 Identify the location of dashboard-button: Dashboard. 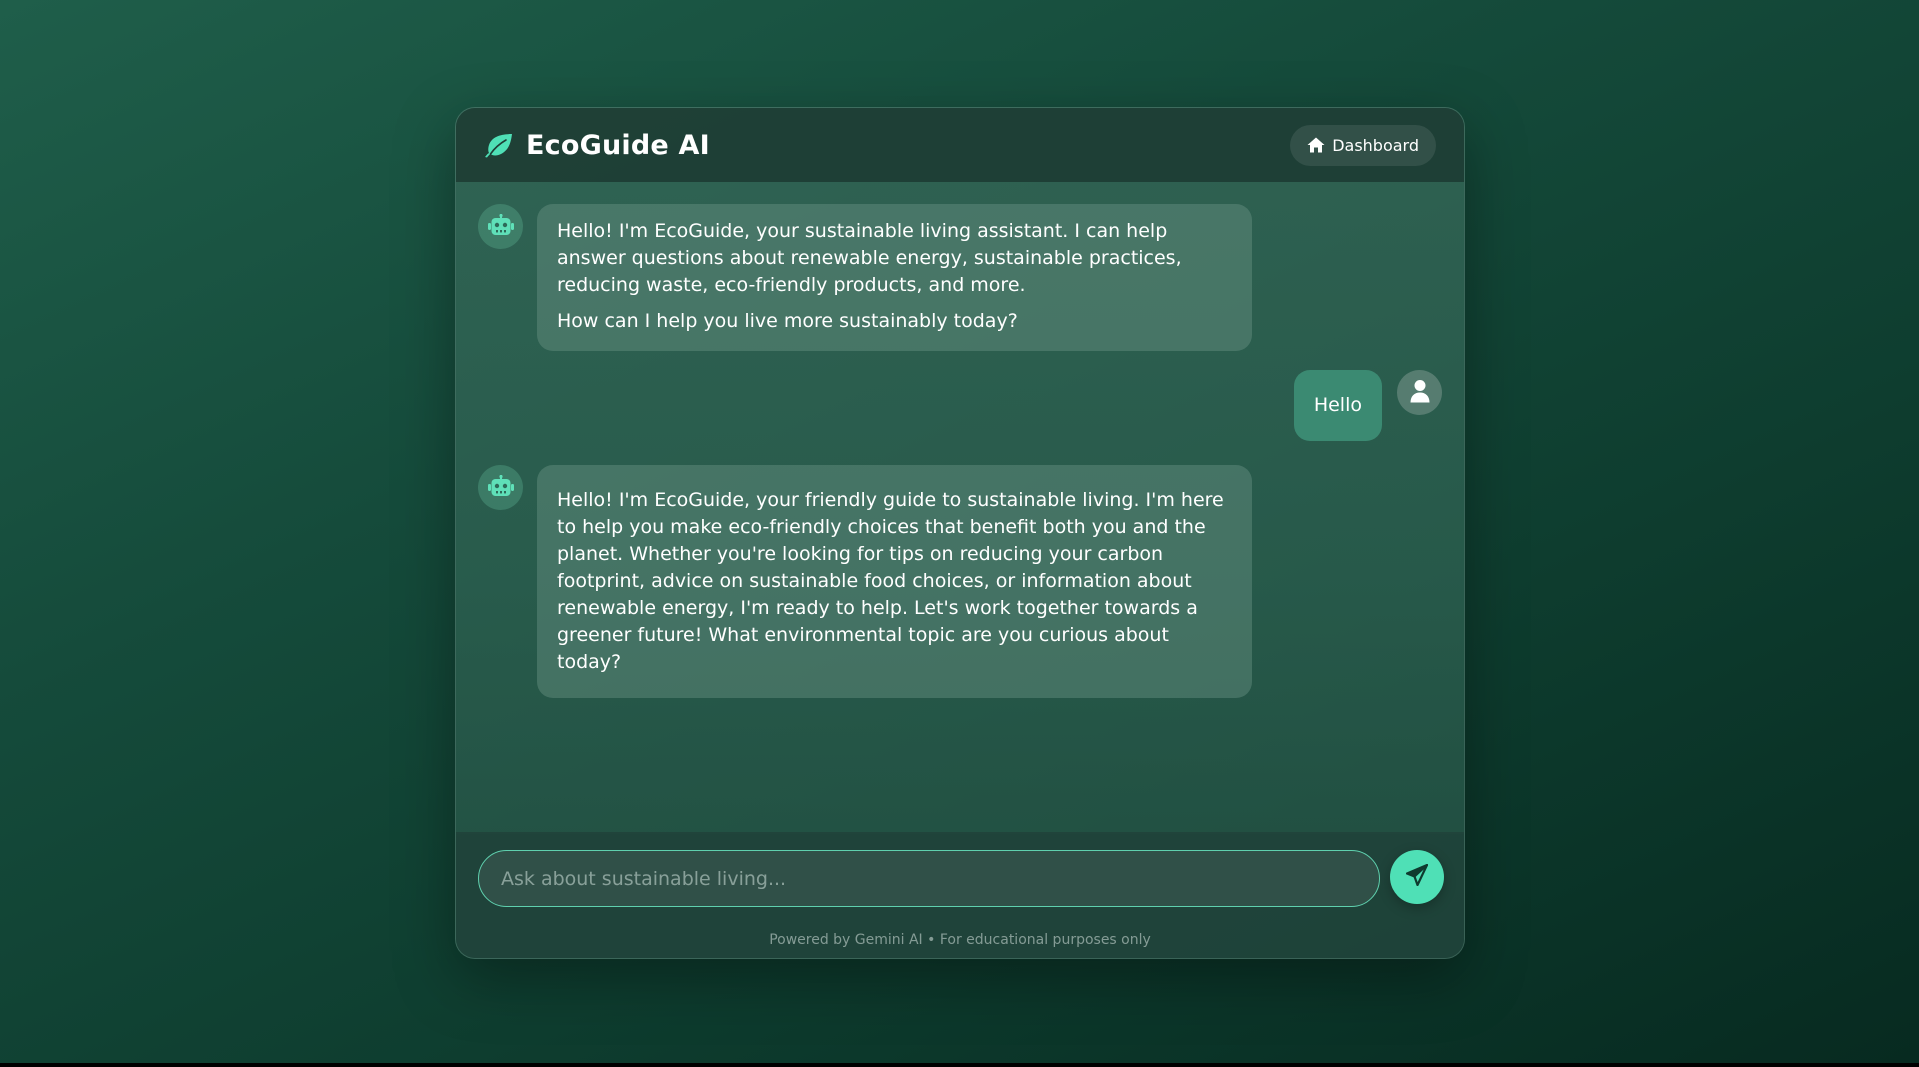
(1363, 145).